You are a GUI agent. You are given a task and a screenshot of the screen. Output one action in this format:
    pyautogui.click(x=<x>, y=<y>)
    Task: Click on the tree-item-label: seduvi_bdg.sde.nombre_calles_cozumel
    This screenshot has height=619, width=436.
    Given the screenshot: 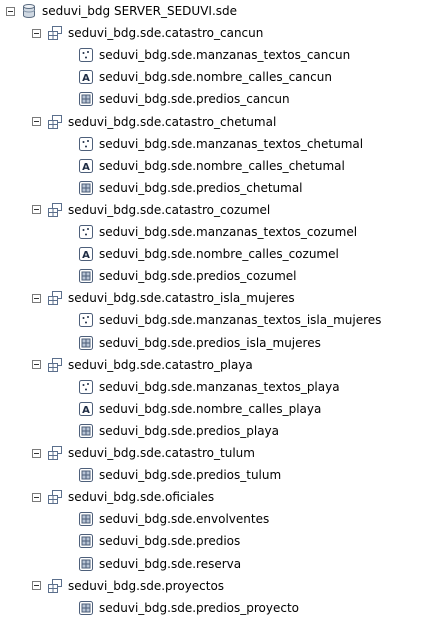 What is the action you would take?
    pyautogui.click(x=219, y=254)
    